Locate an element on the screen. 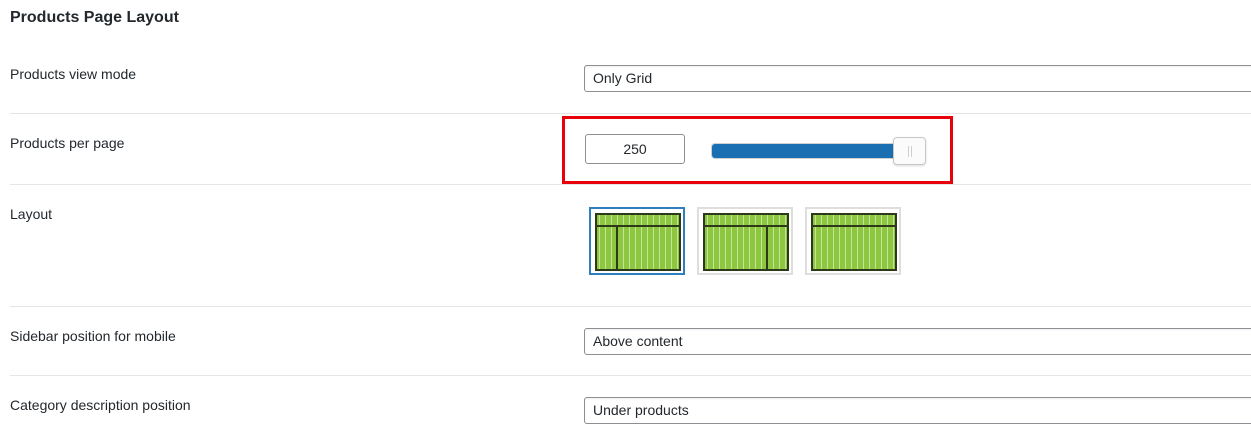  products-view-mode-label: Products view mode is located at coordinates (73, 74).